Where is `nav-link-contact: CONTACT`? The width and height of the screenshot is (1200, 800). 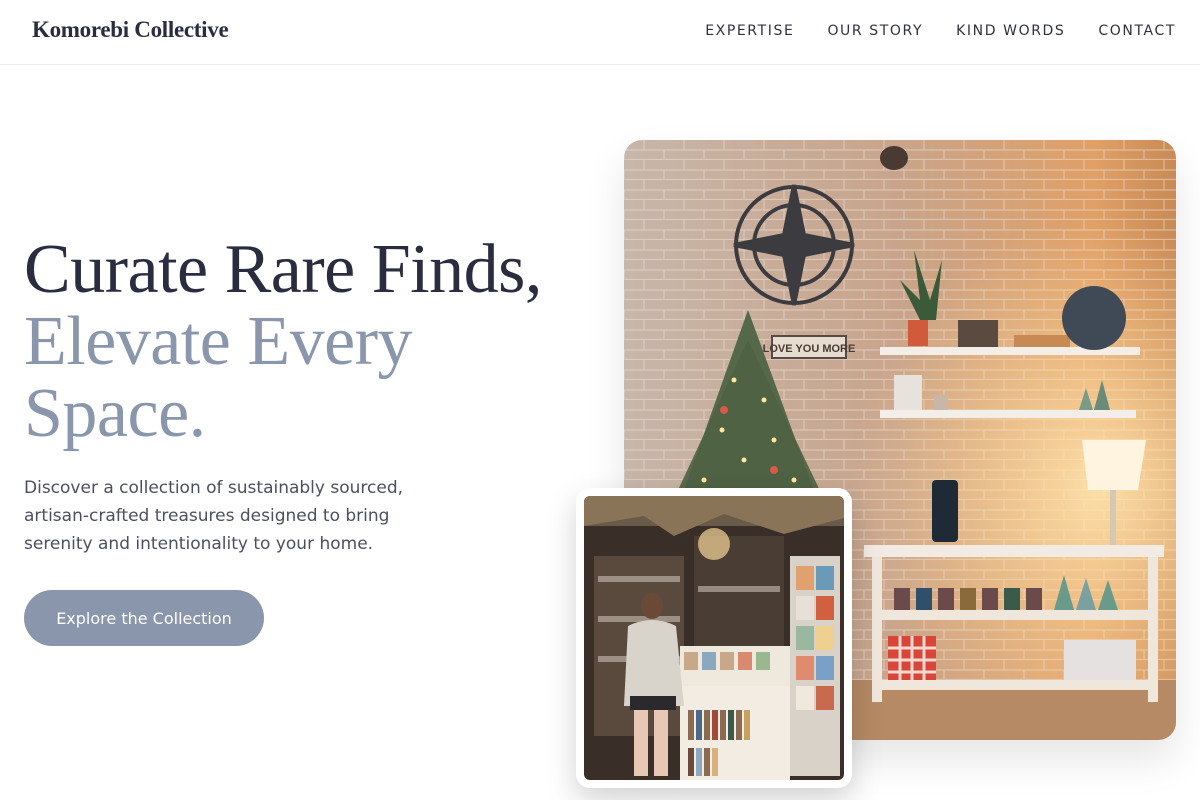 nav-link-contact: CONTACT is located at coordinates (1137, 31).